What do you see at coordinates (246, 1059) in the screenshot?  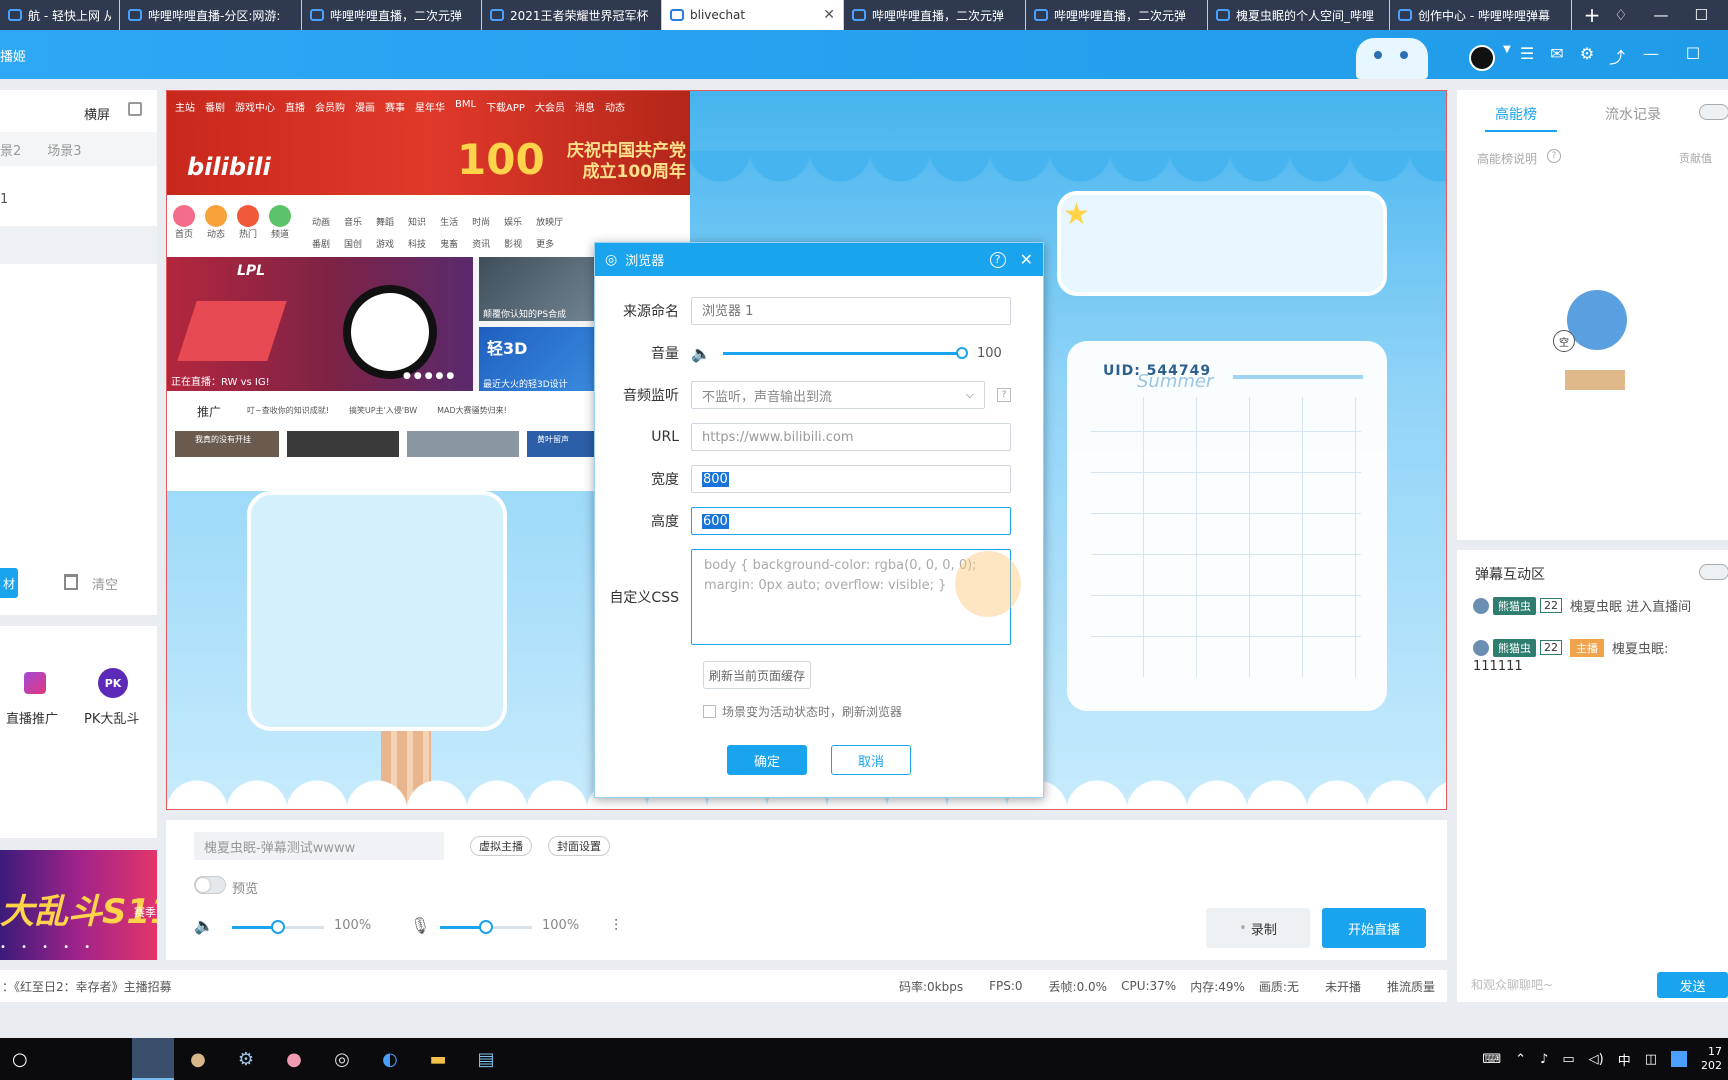 I see `steam-icon: ⚙` at bounding box center [246, 1059].